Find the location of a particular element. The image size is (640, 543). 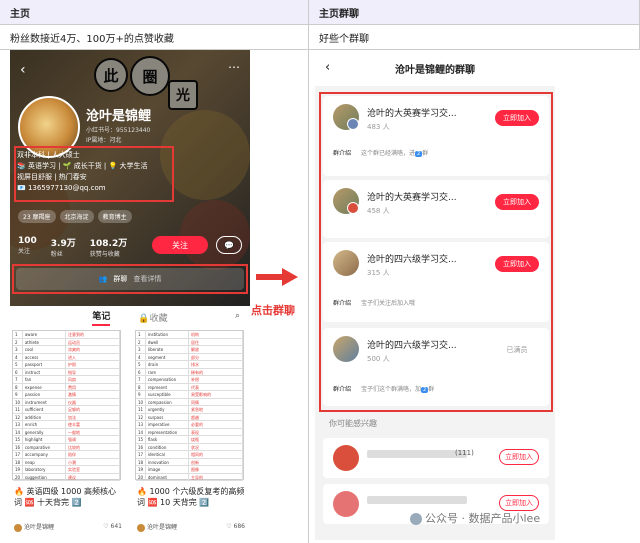

word-cell: neap is located at coordinates (45, 461).